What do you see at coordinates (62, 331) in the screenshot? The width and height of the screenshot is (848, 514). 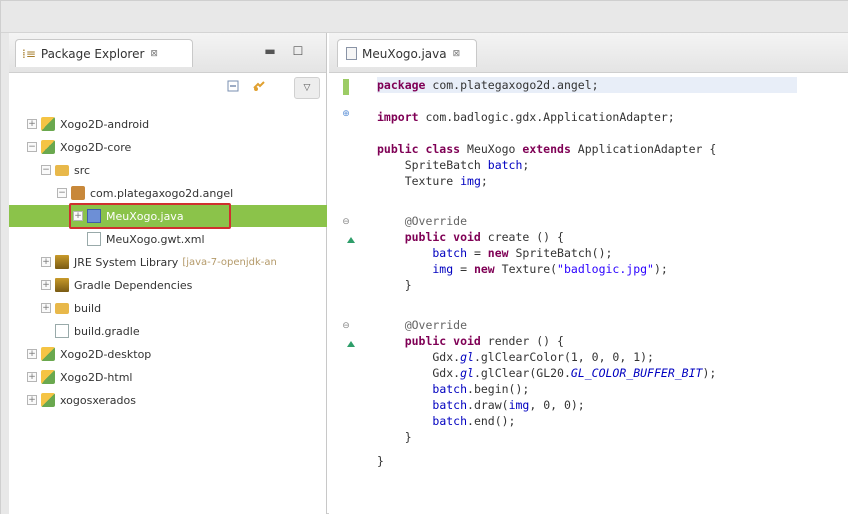 I see `file-icon` at bounding box center [62, 331].